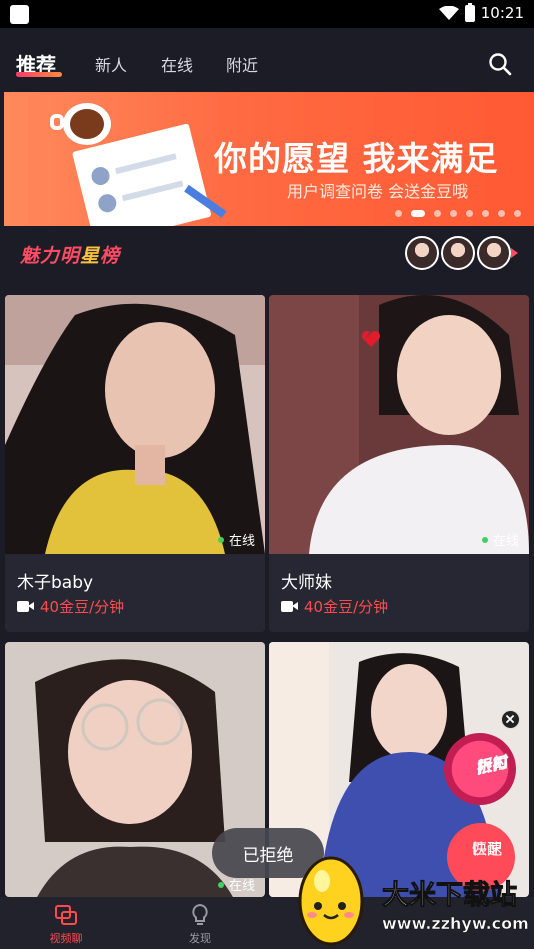 This screenshot has width=534, height=949. What do you see at coordinates (66, 915) in the screenshot?
I see `video-chat-icon` at bounding box center [66, 915].